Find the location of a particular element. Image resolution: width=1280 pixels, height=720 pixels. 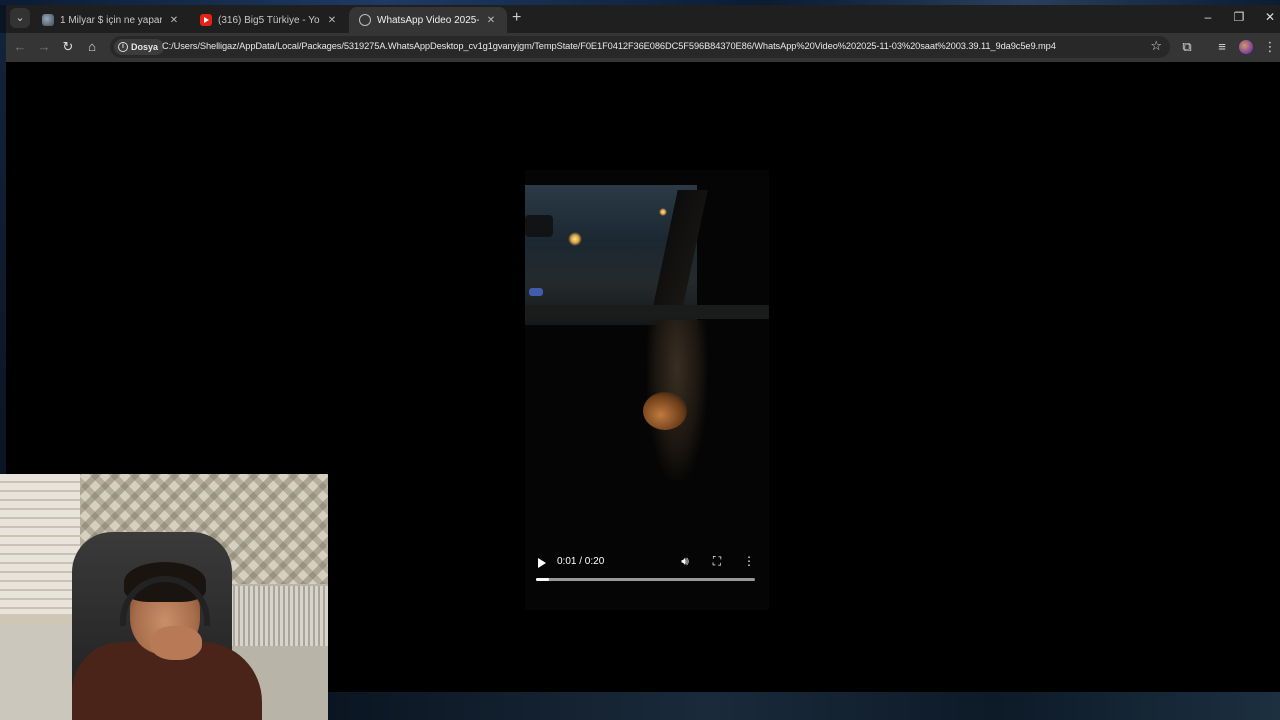

globe-icon is located at coordinates (365, 20).